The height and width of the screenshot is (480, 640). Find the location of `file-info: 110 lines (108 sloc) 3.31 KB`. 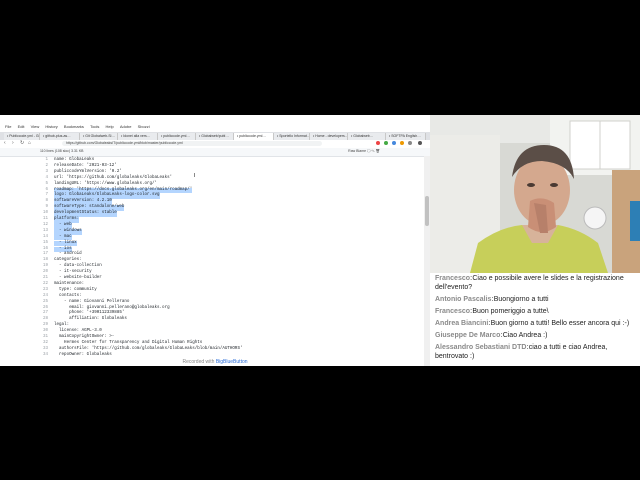

file-info: 110 lines (108 sloc) 3.31 KB is located at coordinates (62, 151).